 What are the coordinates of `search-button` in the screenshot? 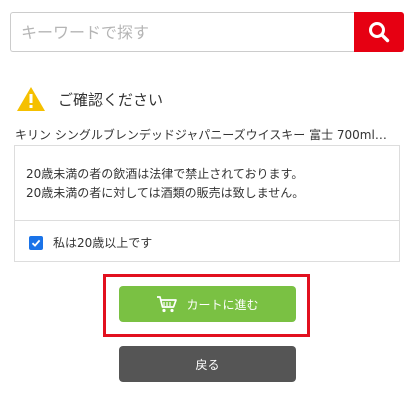 It's located at (379, 32).